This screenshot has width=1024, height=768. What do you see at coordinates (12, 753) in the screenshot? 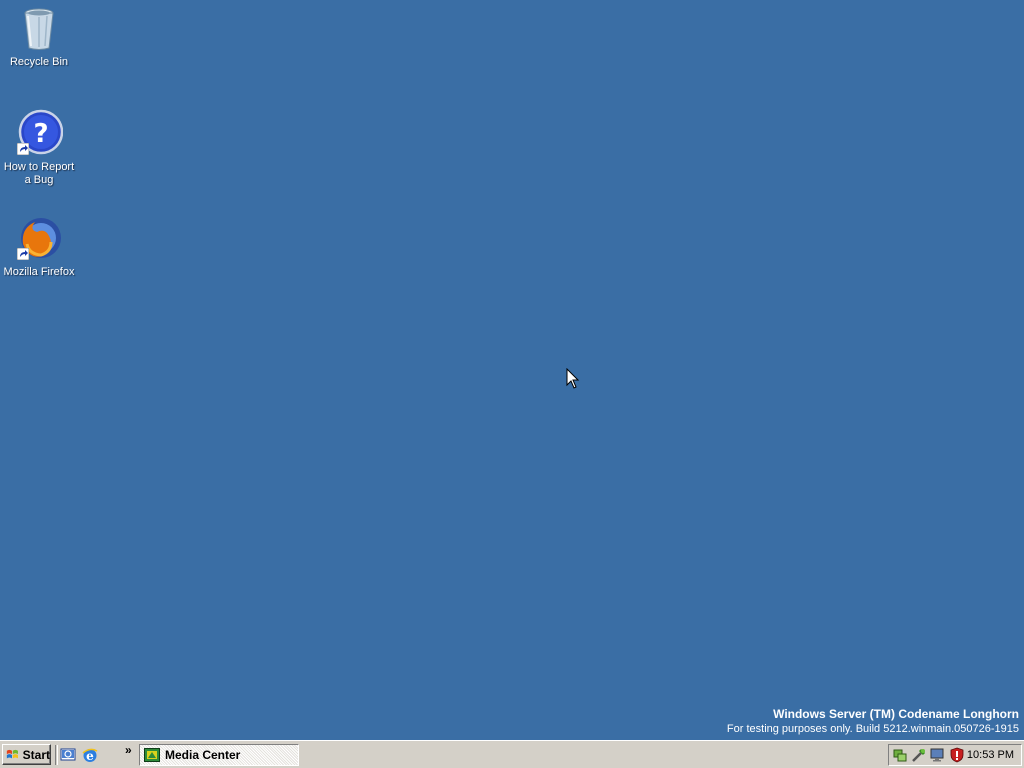
I see `windows-logo-icon` at bounding box center [12, 753].